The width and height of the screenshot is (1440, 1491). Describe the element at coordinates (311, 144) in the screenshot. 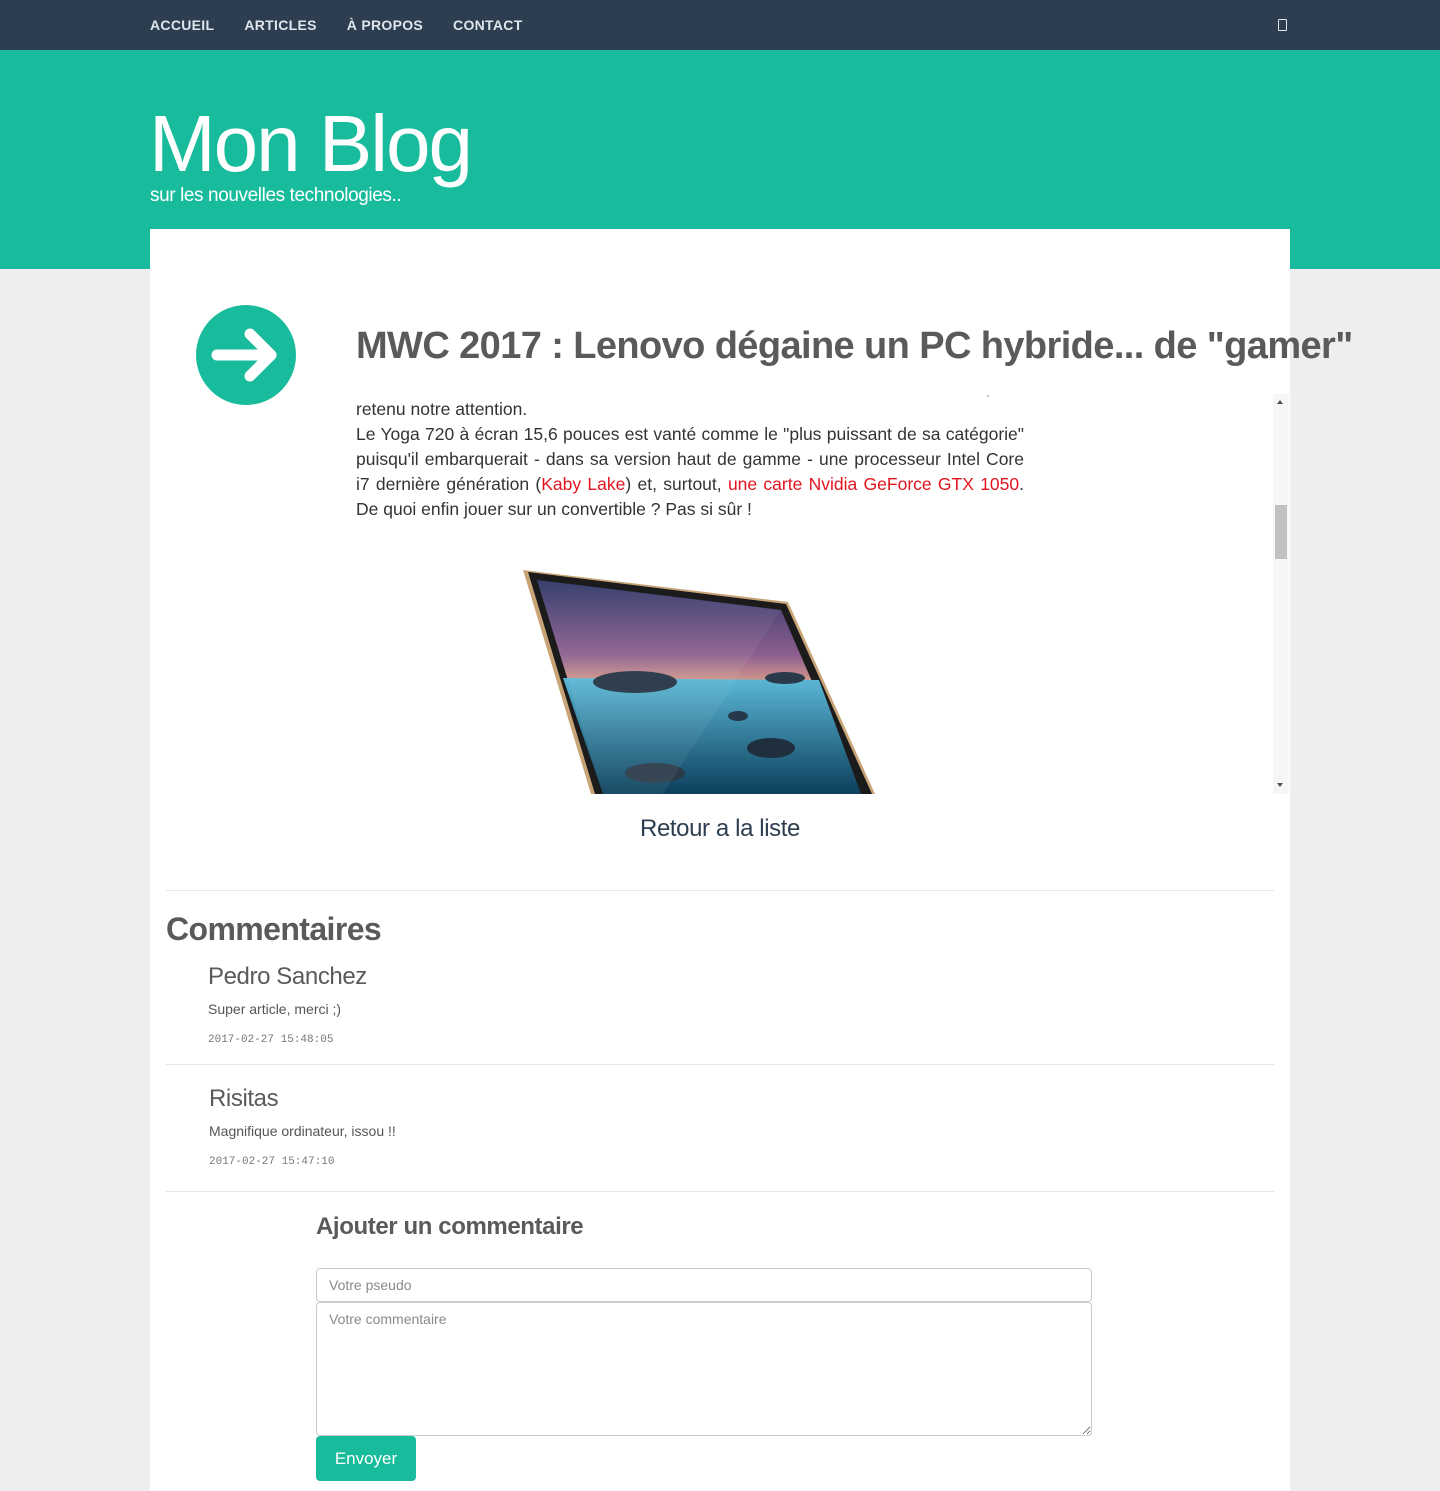

I see `site-title: Mon Blog` at that location.